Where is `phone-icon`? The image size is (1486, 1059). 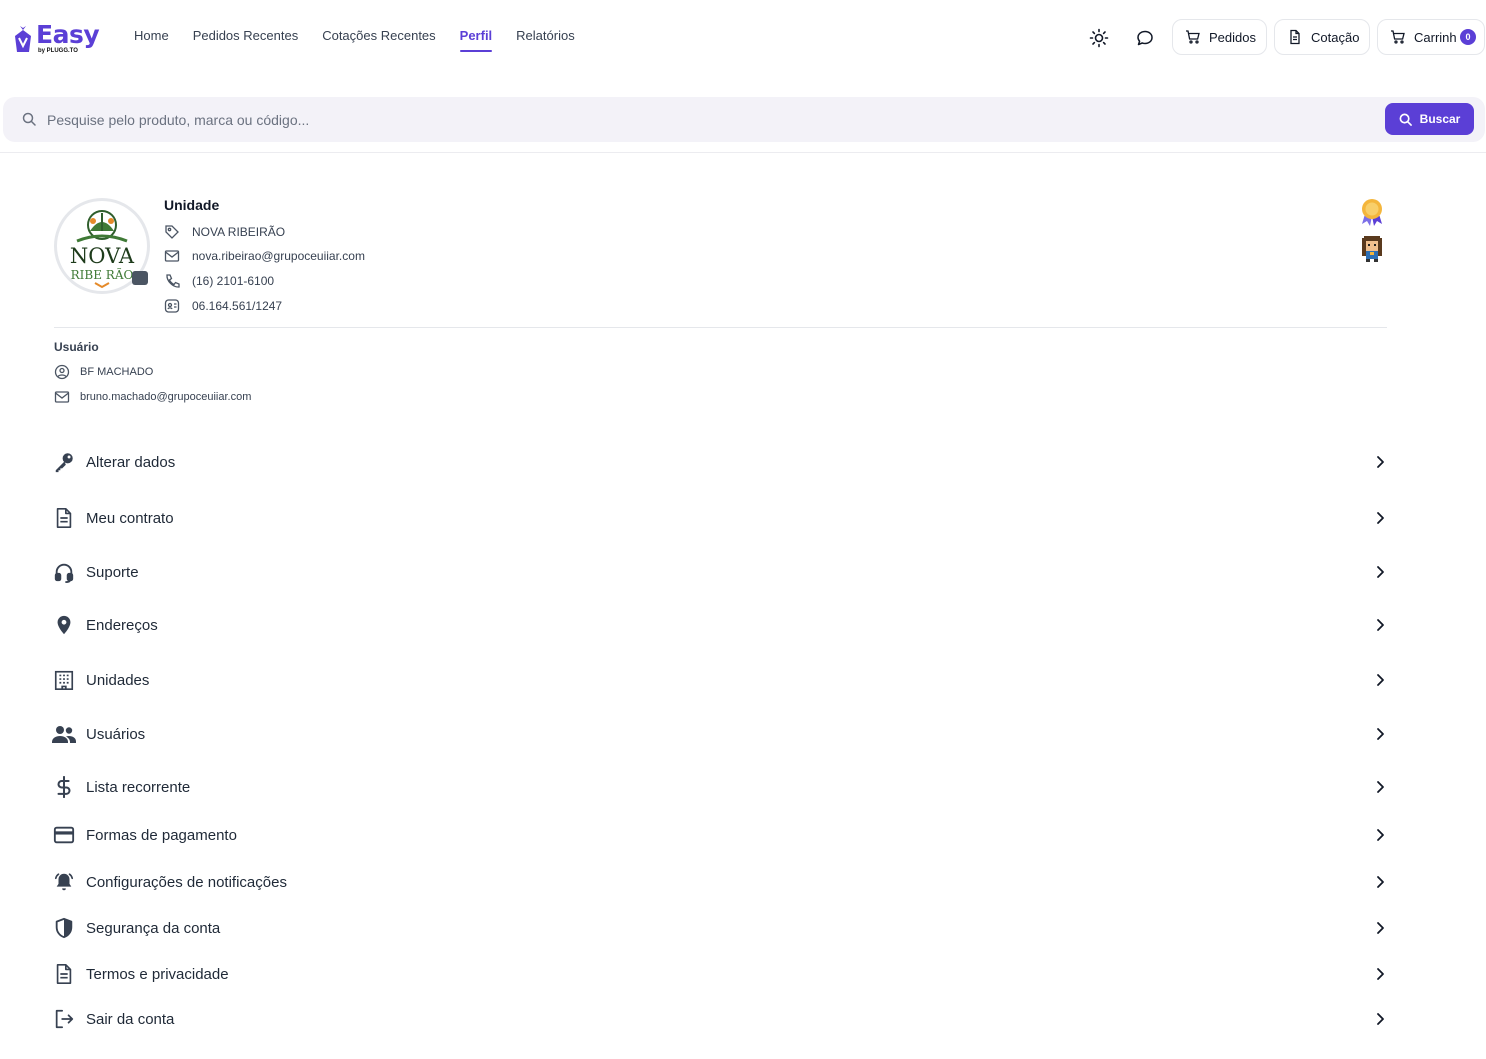
phone-icon is located at coordinates (173, 281).